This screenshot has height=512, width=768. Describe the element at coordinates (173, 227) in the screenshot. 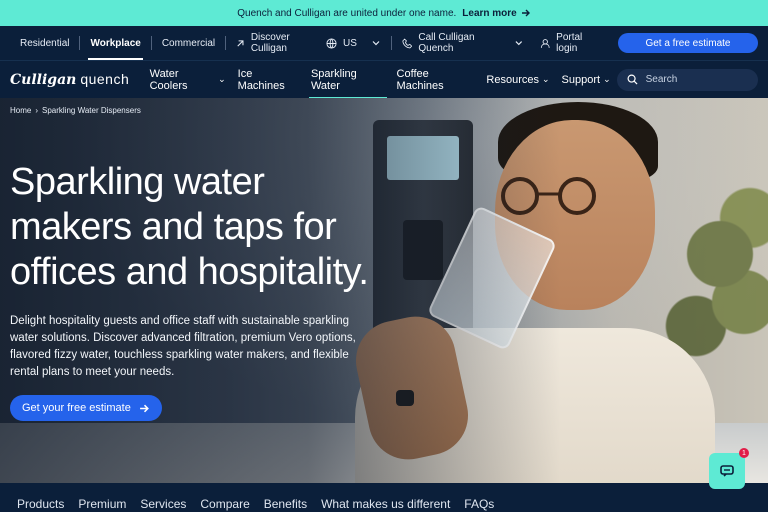

I see `hero-title-line: makers and taps for` at that location.